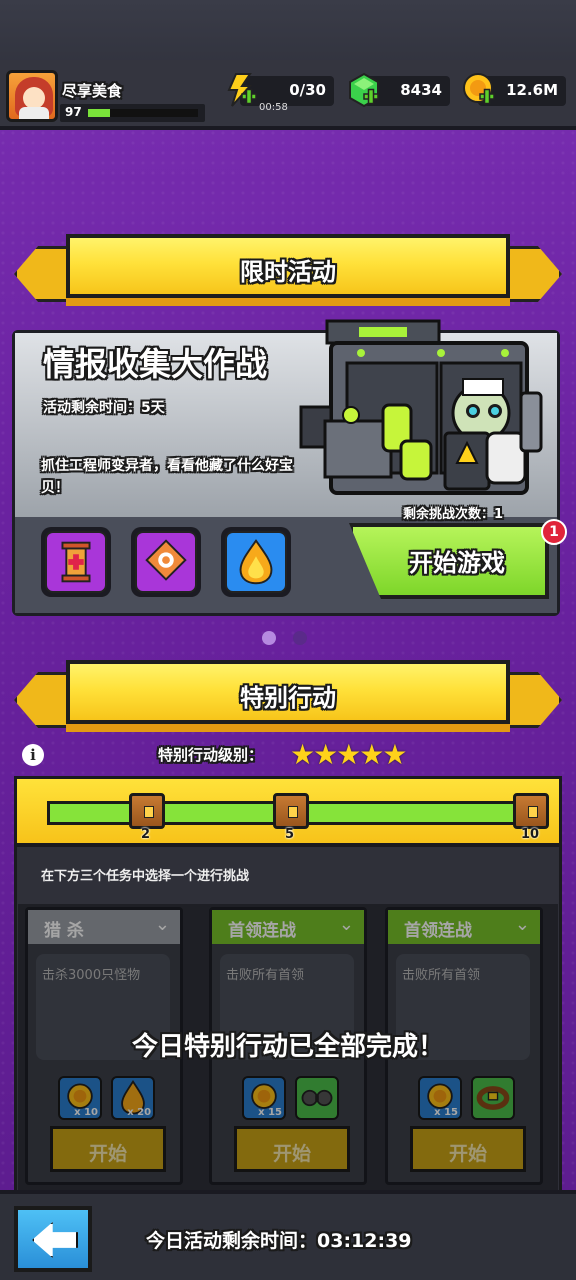 The width and height of the screenshot is (576, 1280). What do you see at coordinates (104, 408) in the screenshot?
I see `event-time-left: 活动剩余时间：5天` at bounding box center [104, 408].